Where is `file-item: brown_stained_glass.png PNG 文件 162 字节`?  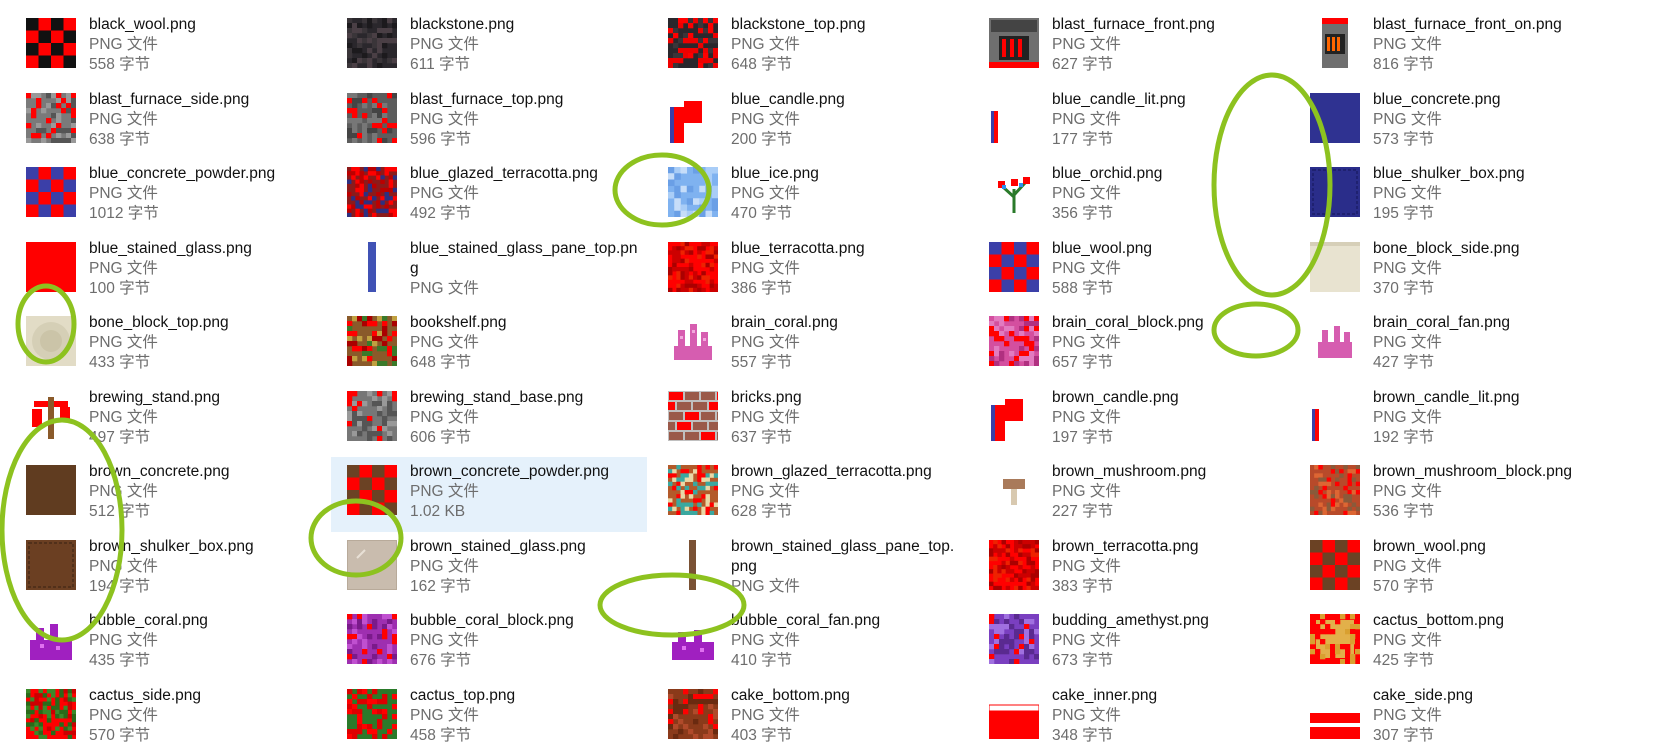
file-item: brown_stained_glass.png PNG 文件 162 字节 is located at coordinates (495, 569).